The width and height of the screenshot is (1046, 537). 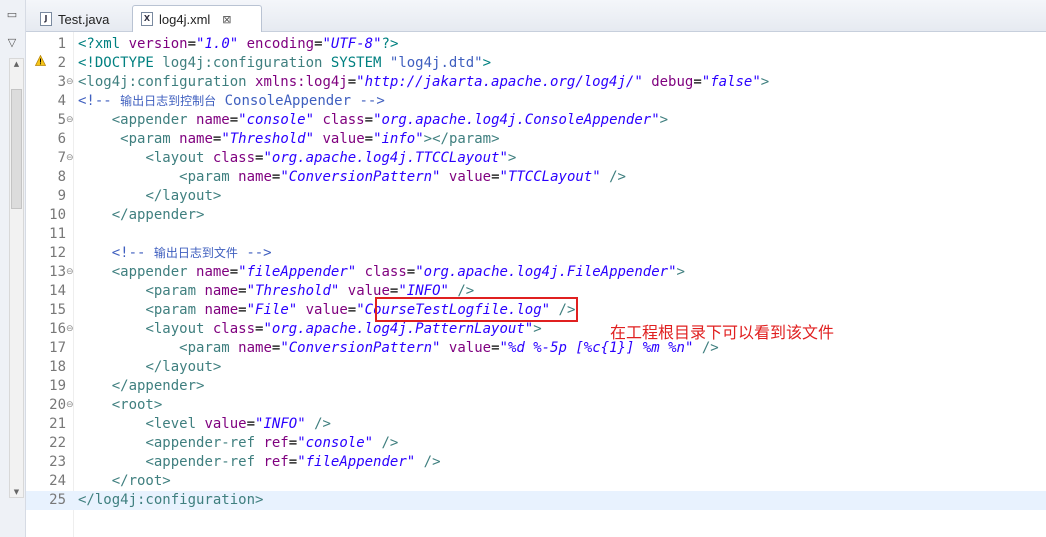 I want to click on code-token: <appender, so click(x=154, y=272).